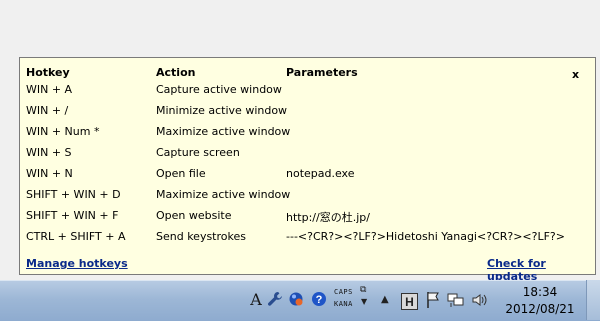 This screenshot has width=600, height=321. What do you see at coordinates (63, 131) in the screenshot?
I see `row-hotkey: WIN + Num *` at bounding box center [63, 131].